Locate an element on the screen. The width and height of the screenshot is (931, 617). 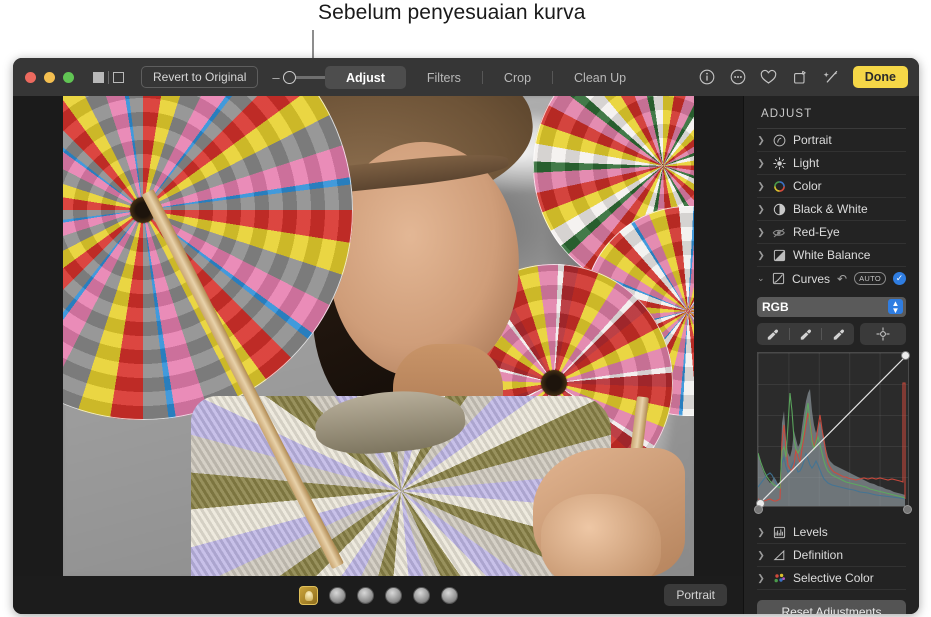
undo-arrow-icon: ↶ is located at coordinates (842, 279).